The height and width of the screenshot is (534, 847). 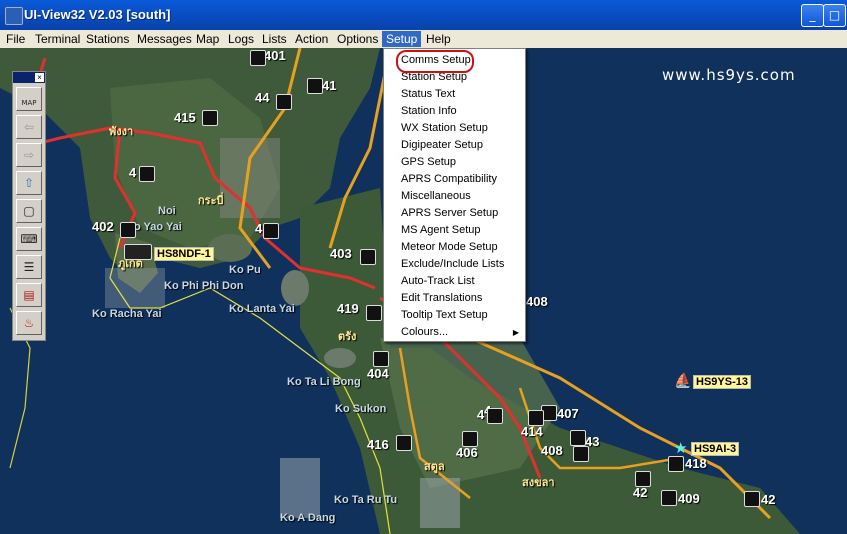 I want to click on road-number: 402, so click(x=103, y=226).